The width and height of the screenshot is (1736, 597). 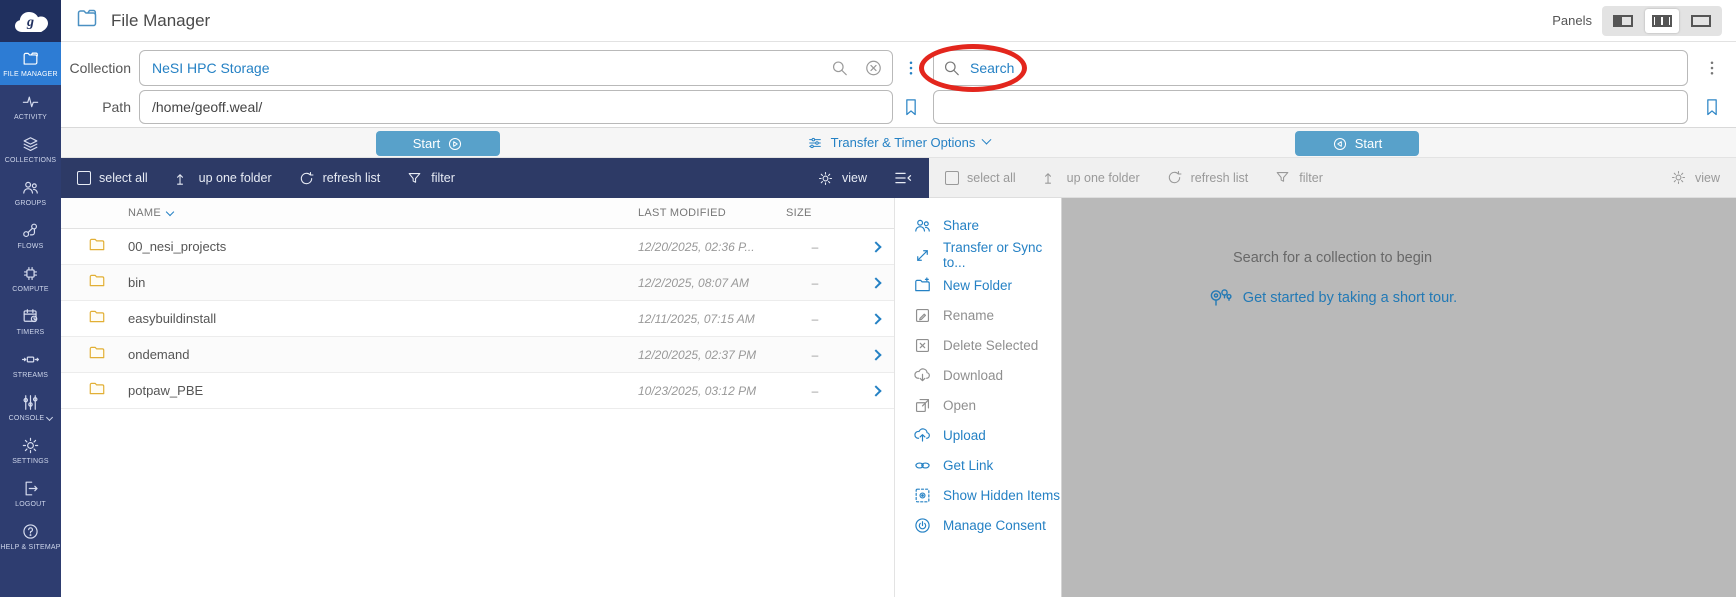 I want to click on clear-collection-icon, so click(x=873, y=68).